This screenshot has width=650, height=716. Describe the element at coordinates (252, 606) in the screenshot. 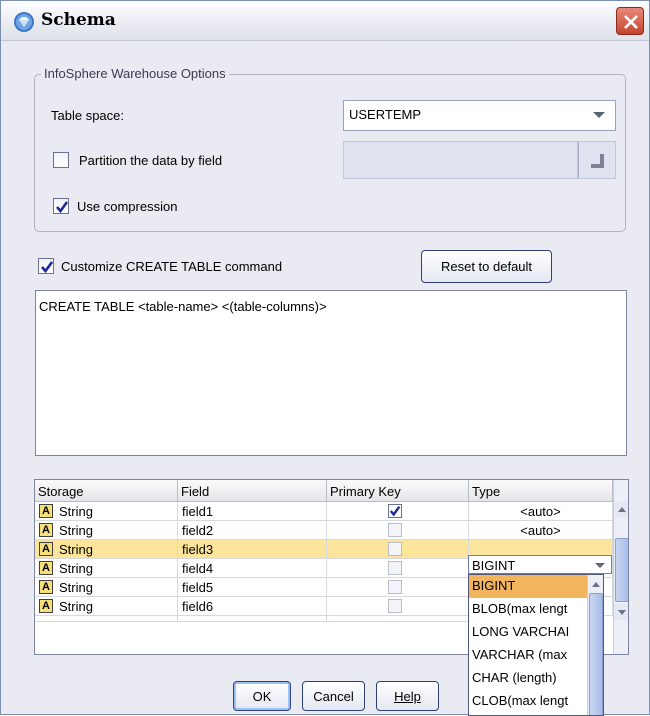

I see `field-name: field6` at that location.